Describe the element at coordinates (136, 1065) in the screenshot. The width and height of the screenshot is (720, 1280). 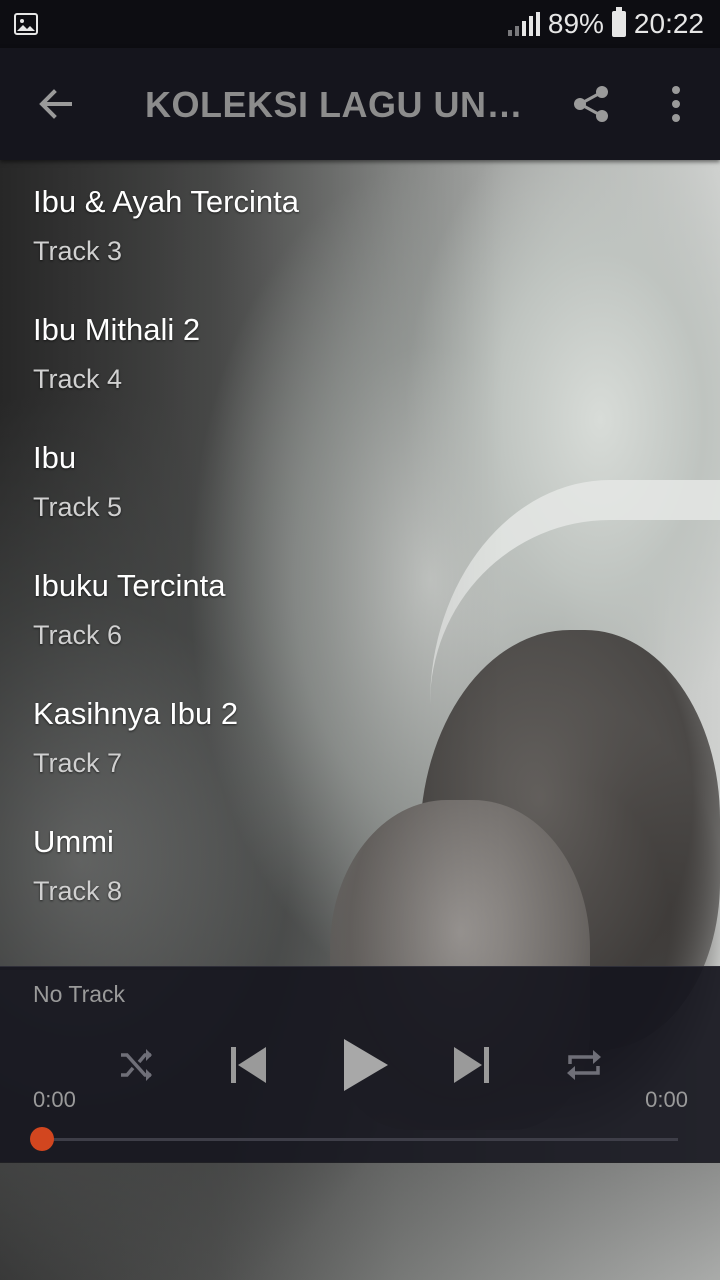
I see `shuffle-icon` at that location.